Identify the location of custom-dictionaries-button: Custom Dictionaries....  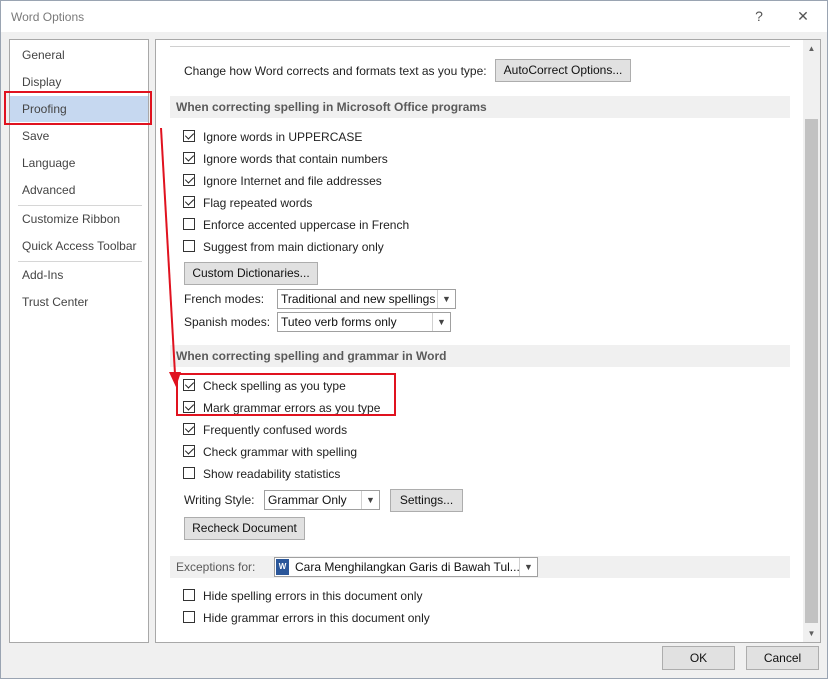
(251, 273).